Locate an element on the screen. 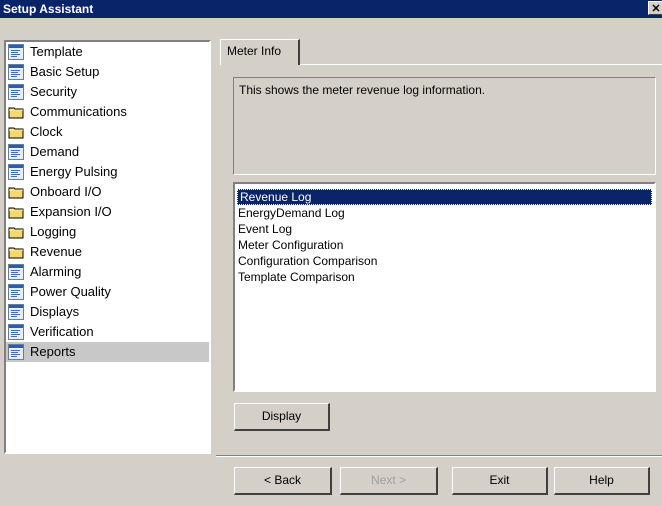 This screenshot has width=662, height=506. sidebar-item-label: Communications is located at coordinates (78, 111).